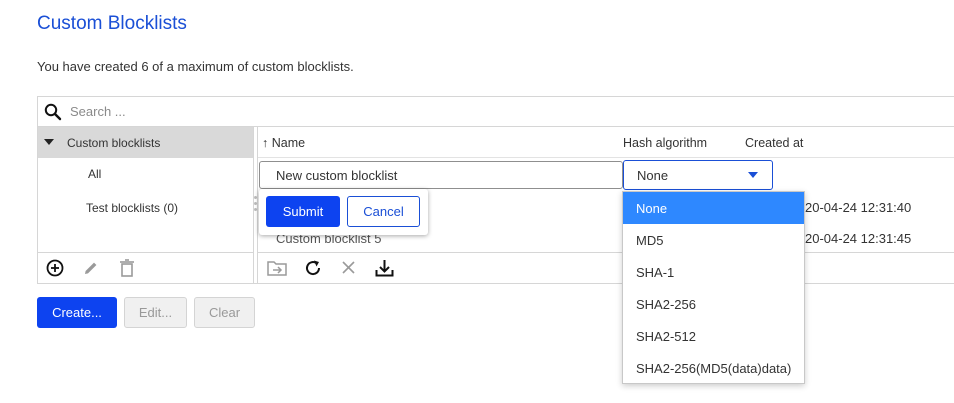 This screenshot has height=403, width=954. What do you see at coordinates (277, 268) in the screenshot?
I see `folder-move-icon` at bounding box center [277, 268].